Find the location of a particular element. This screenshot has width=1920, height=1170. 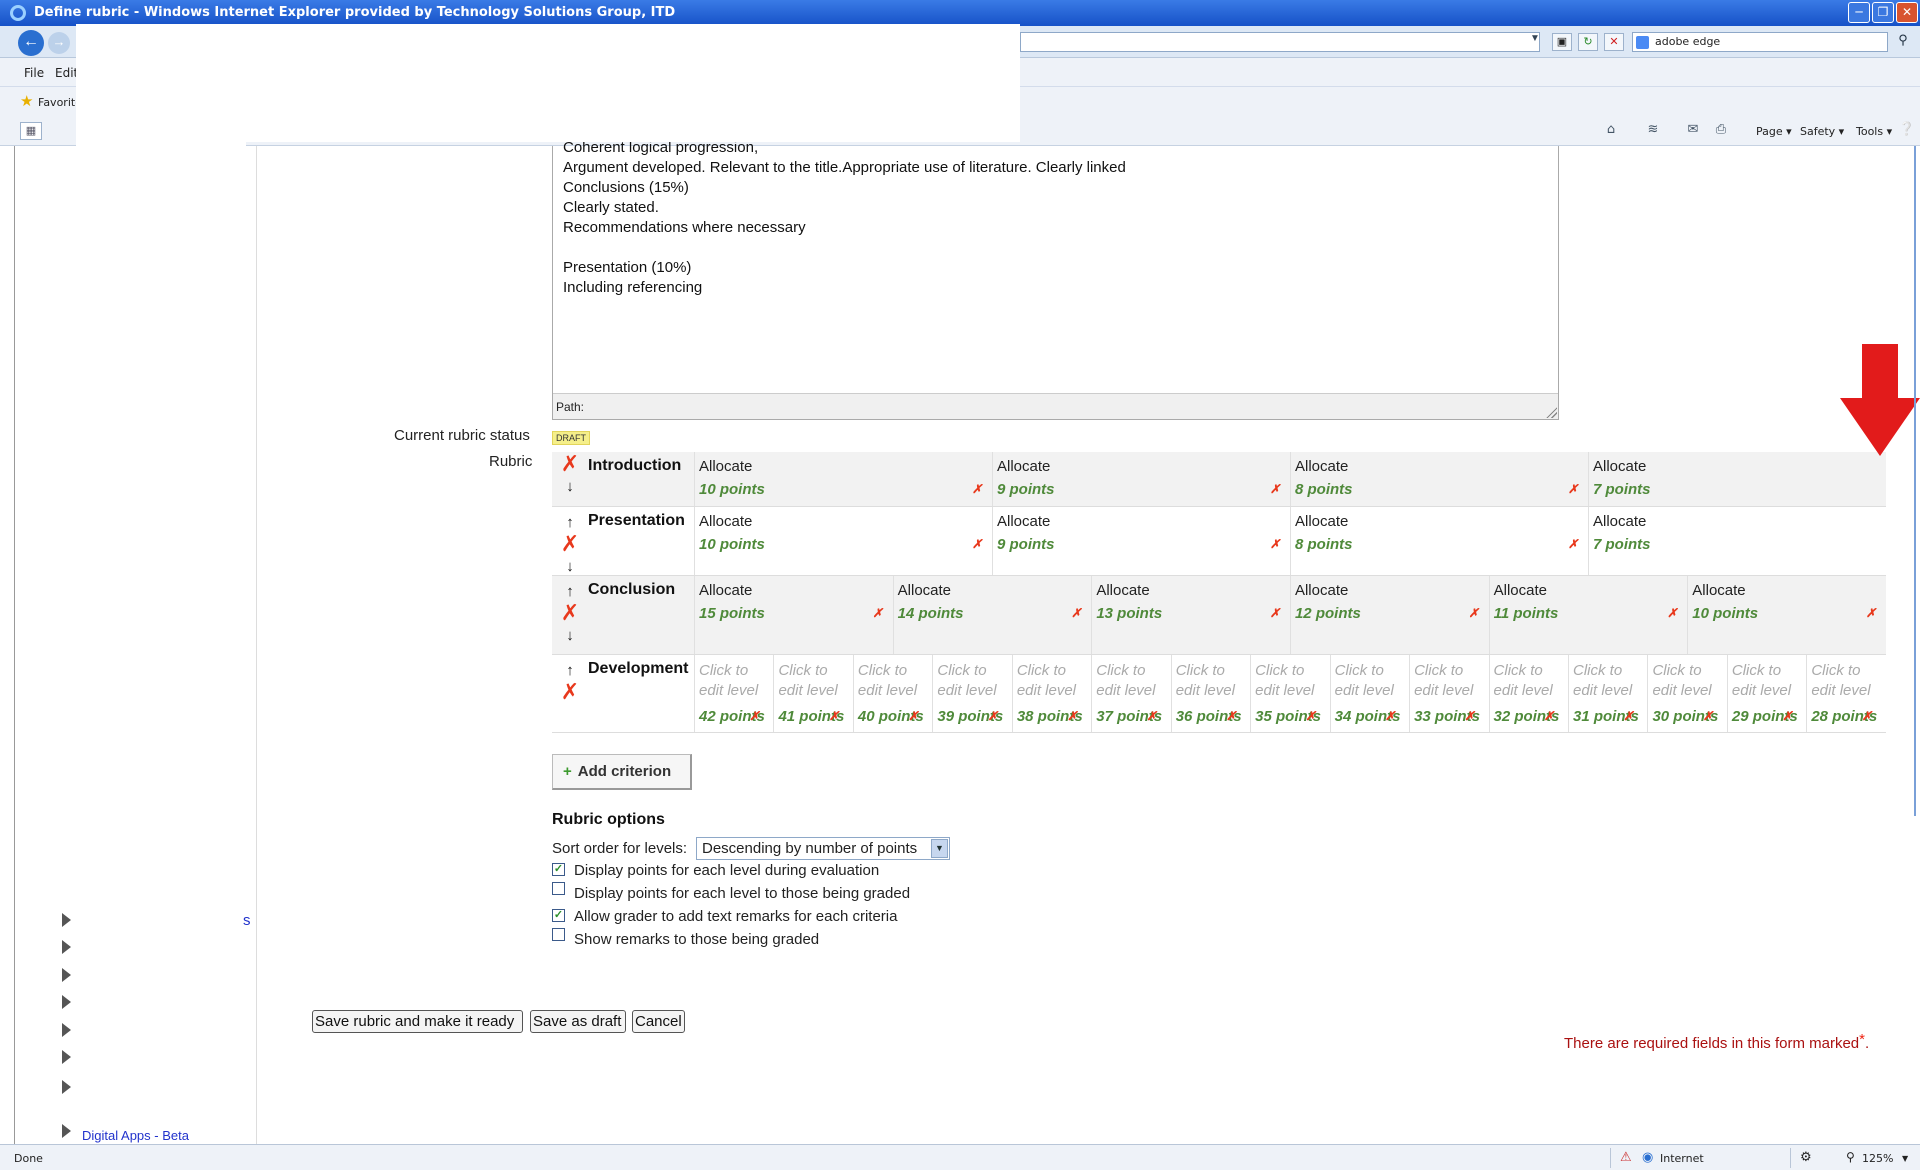

level-cell: Allocate 12 points ✗ is located at coordinates (1389, 615).